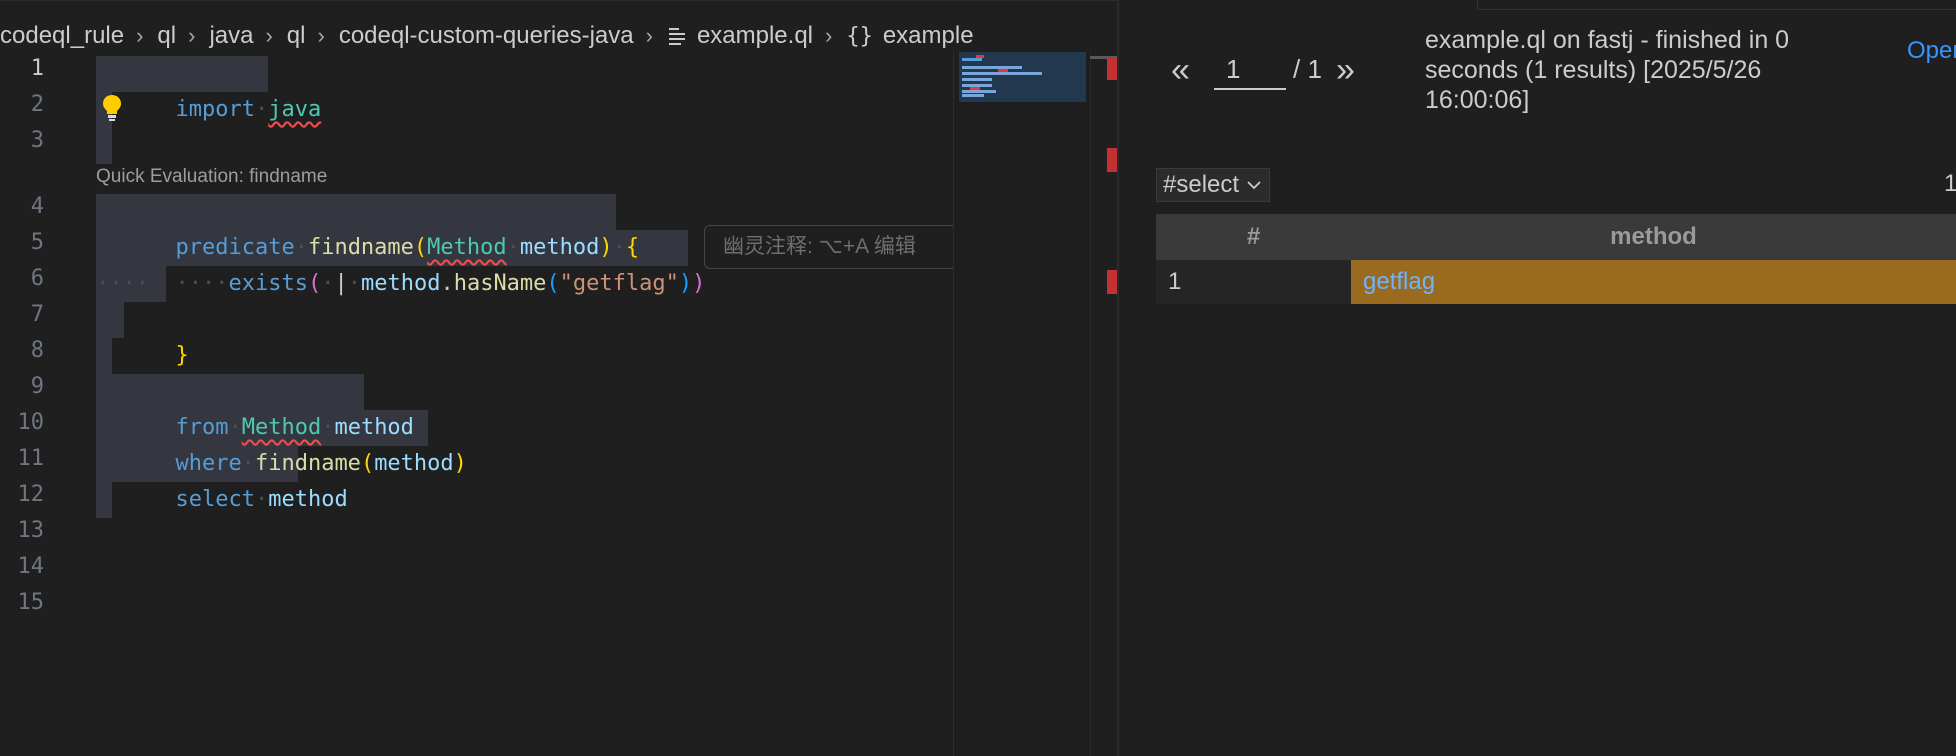 The width and height of the screenshot is (1956, 756). Describe the element at coordinates (500, 283) in the screenshot. I see `function-token: hasName` at that location.